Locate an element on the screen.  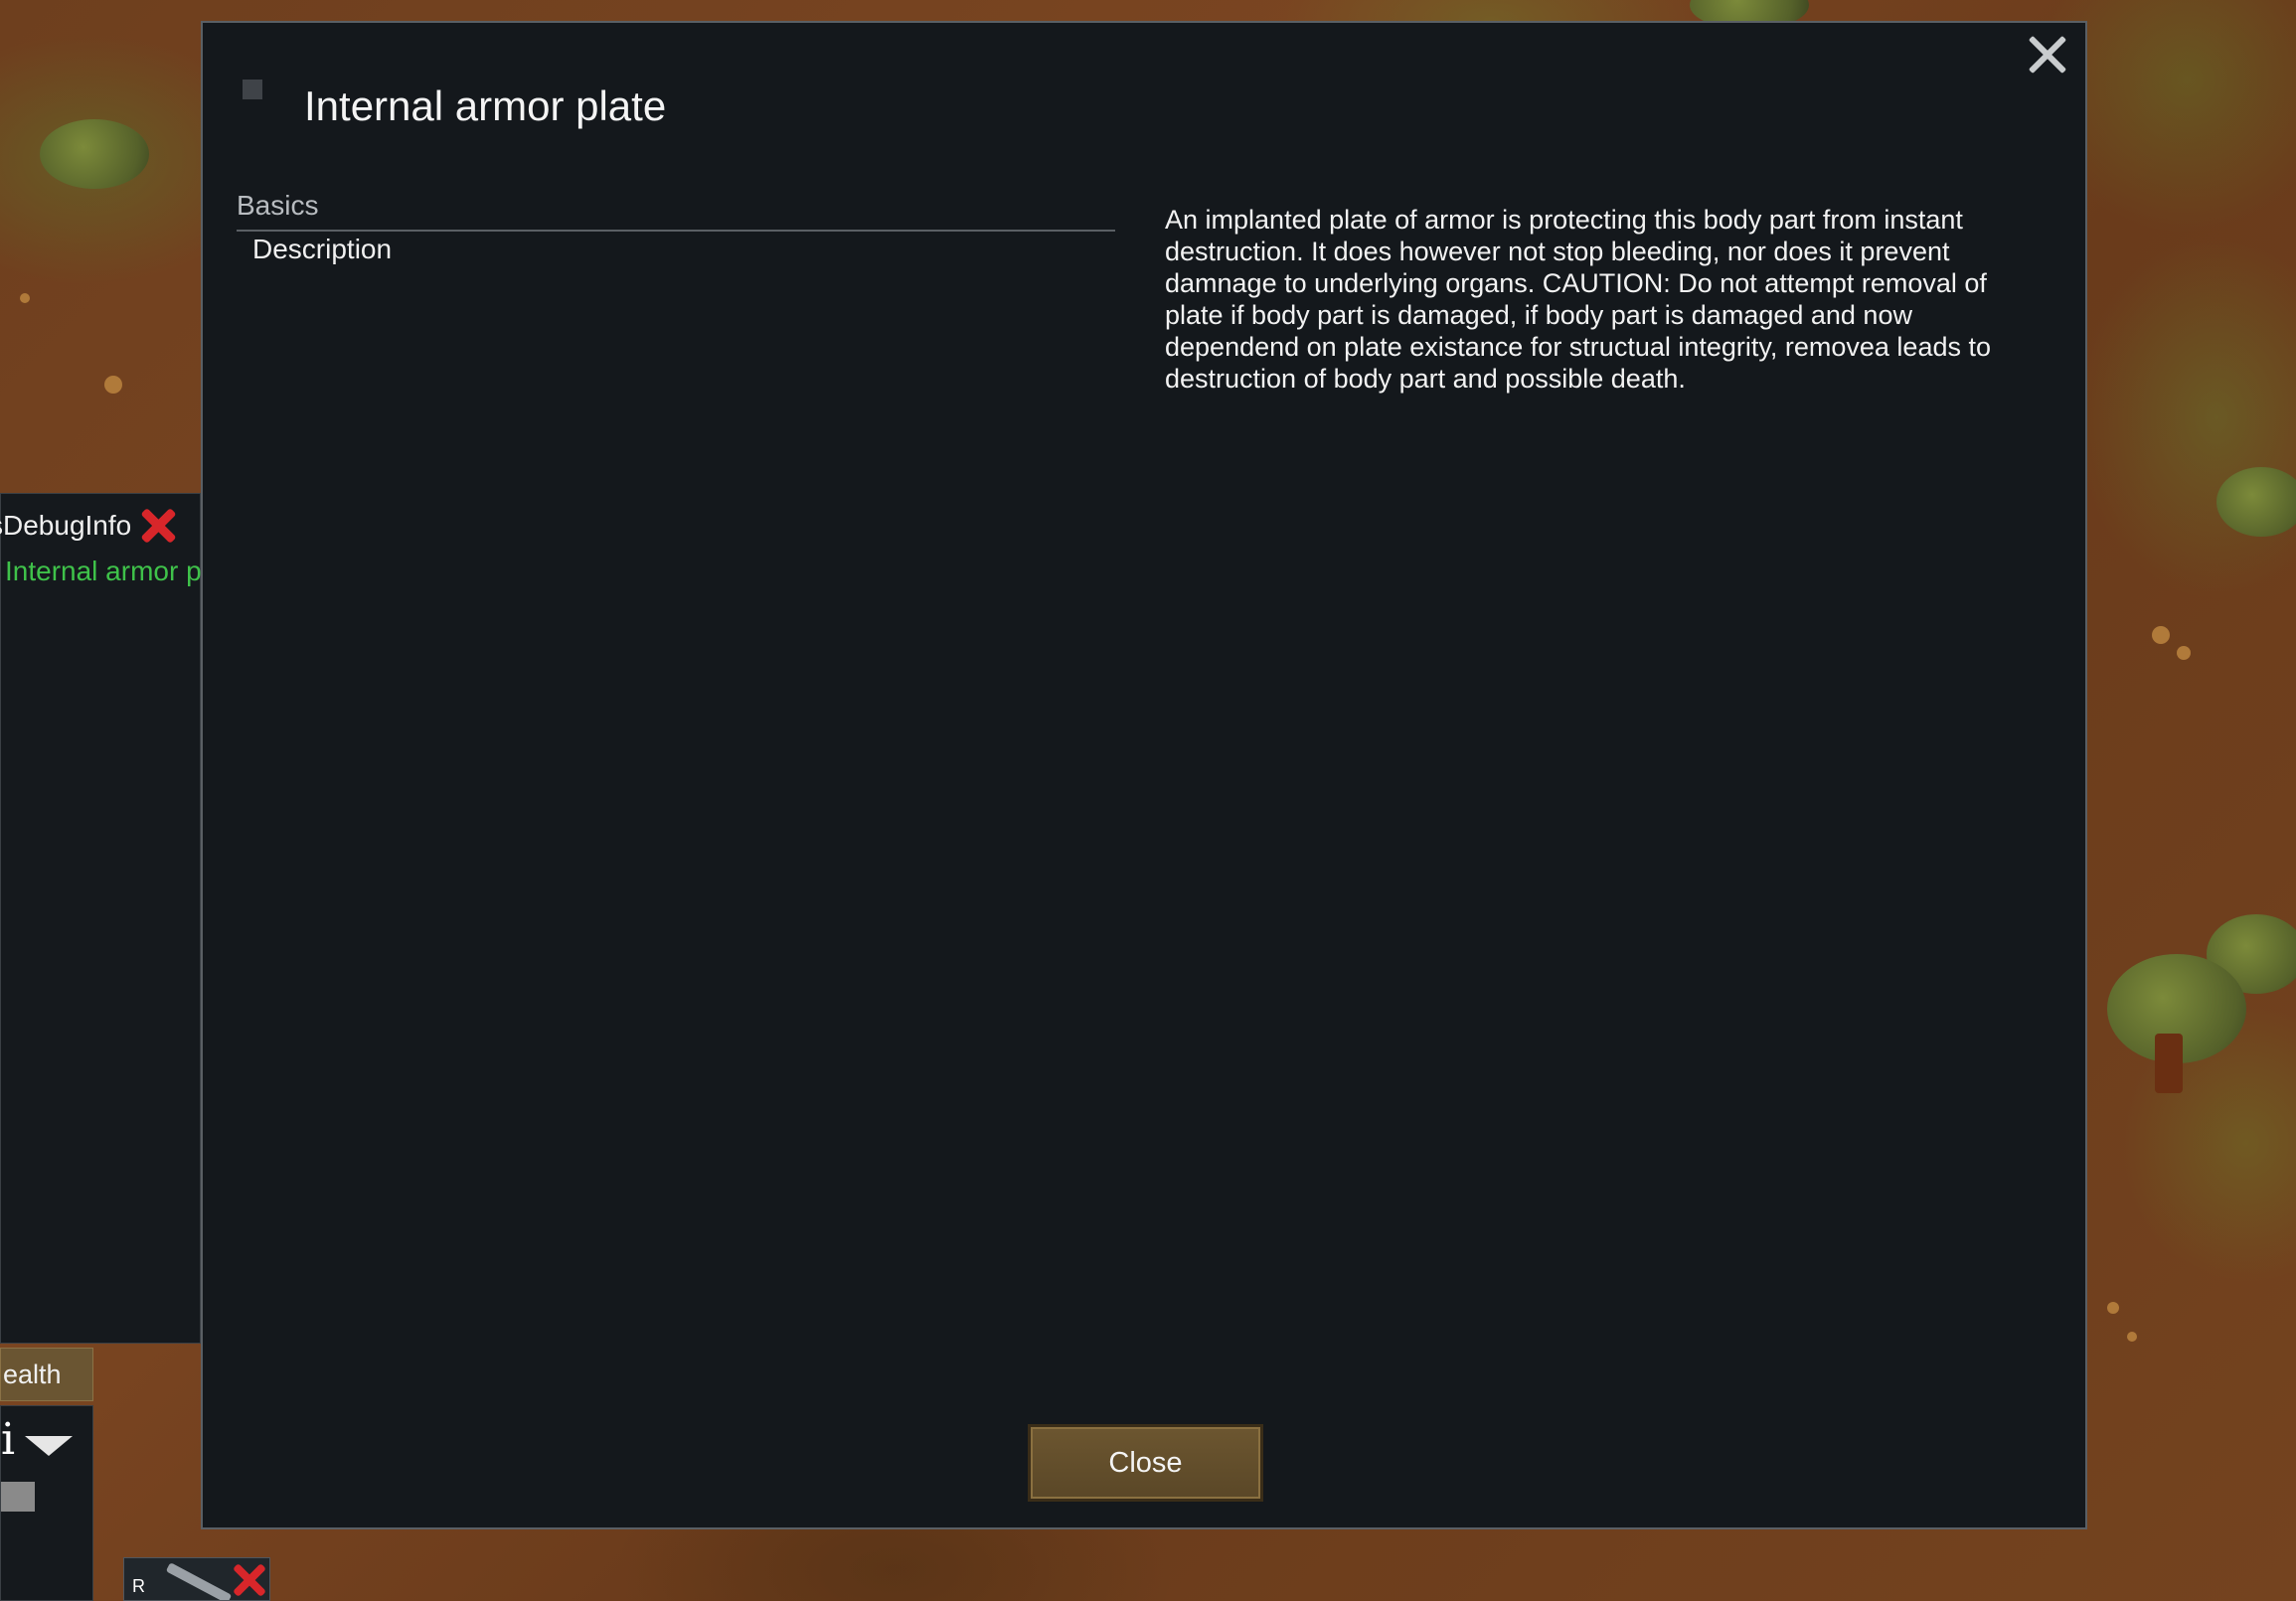
sword-icon is located at coordinates (199, 1581).